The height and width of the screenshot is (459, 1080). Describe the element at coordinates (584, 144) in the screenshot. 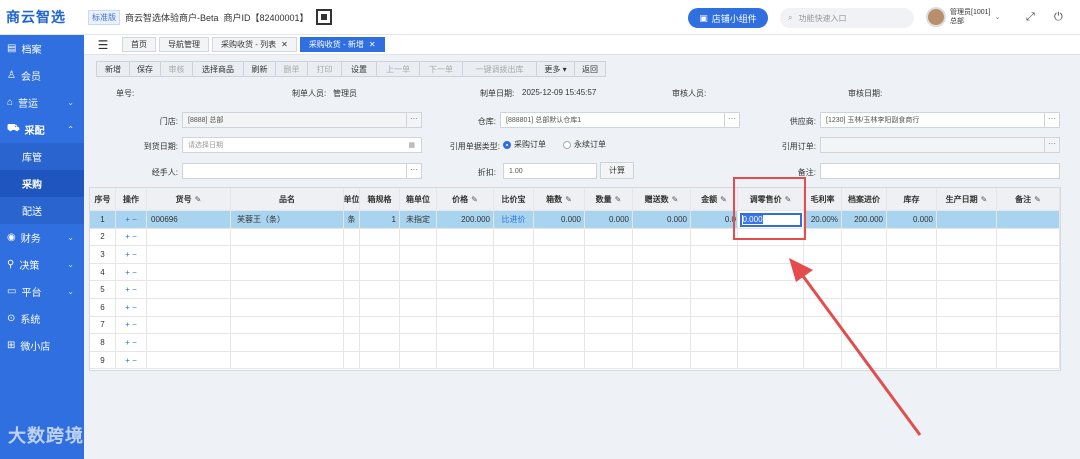

I see `ref-type-perpetual-order-radio: 永续订单` at that location.